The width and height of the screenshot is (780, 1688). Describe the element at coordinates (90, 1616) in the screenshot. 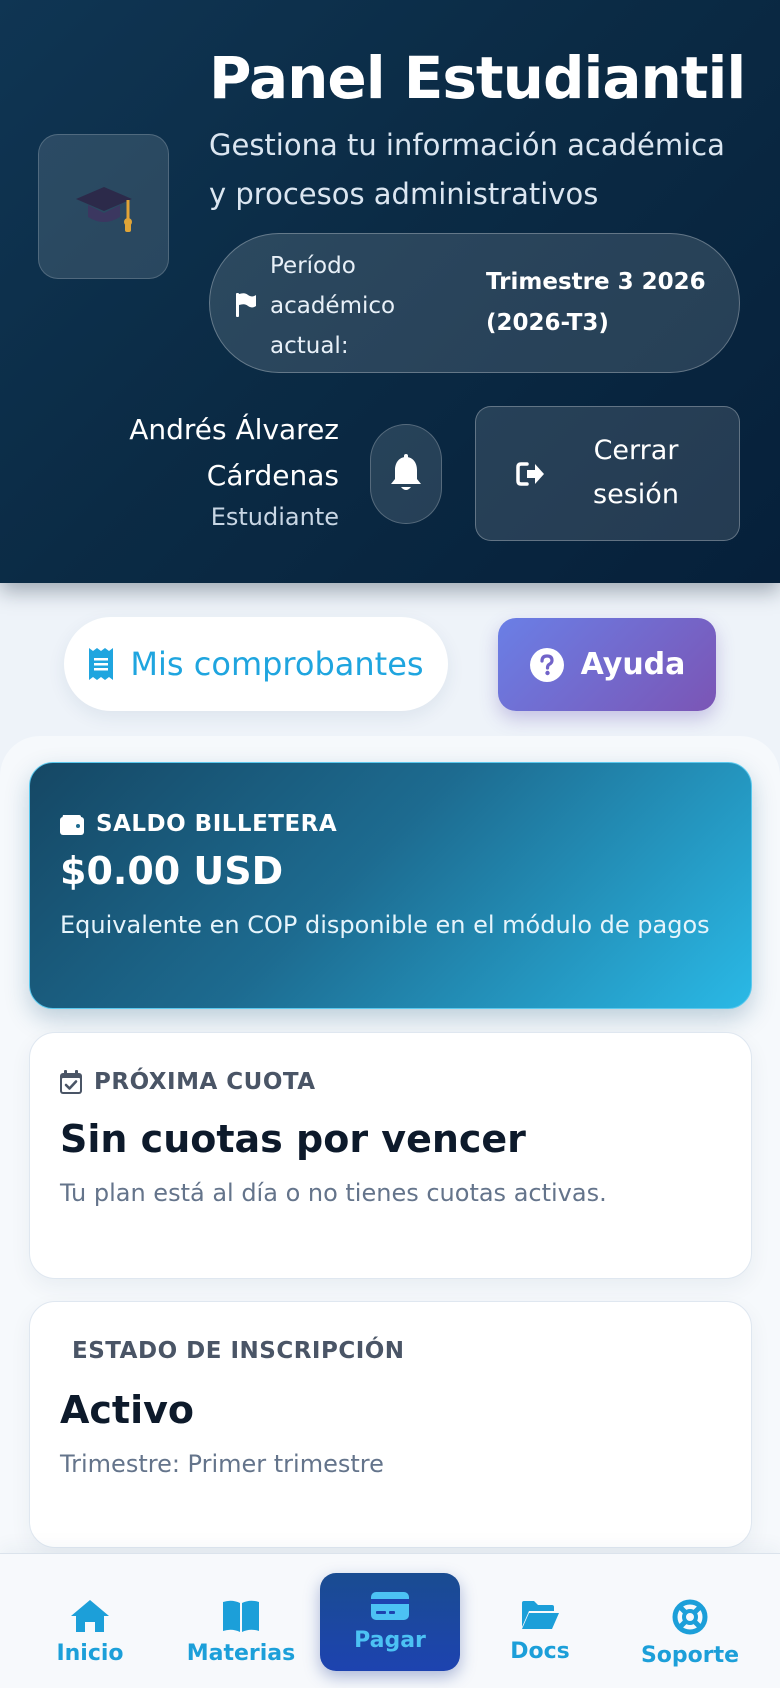

I see `home-icon` at that location.